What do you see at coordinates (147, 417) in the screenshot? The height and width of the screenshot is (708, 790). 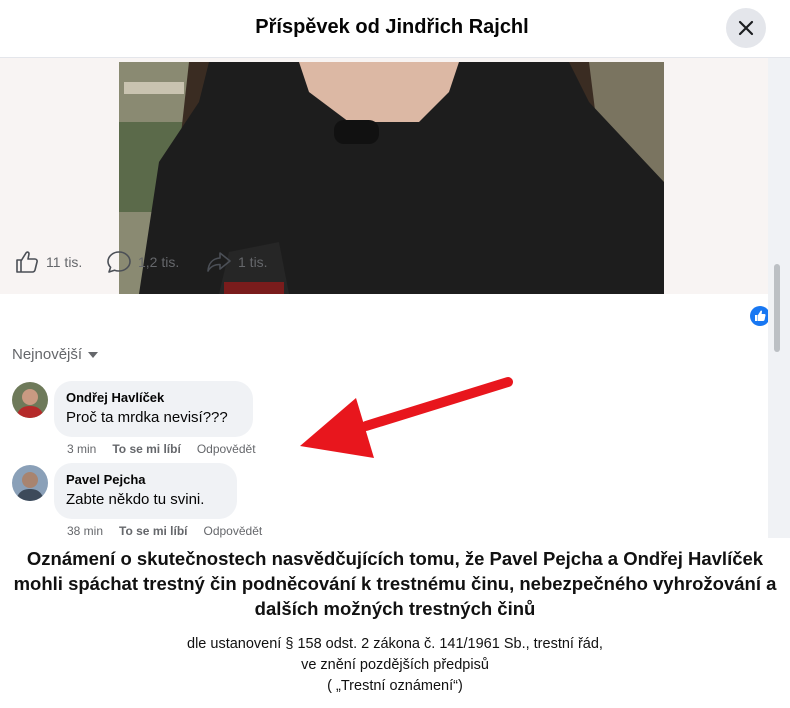 I see `comment-text: Proč ta mrdka nevisí???` at bounding box center [147, 417].